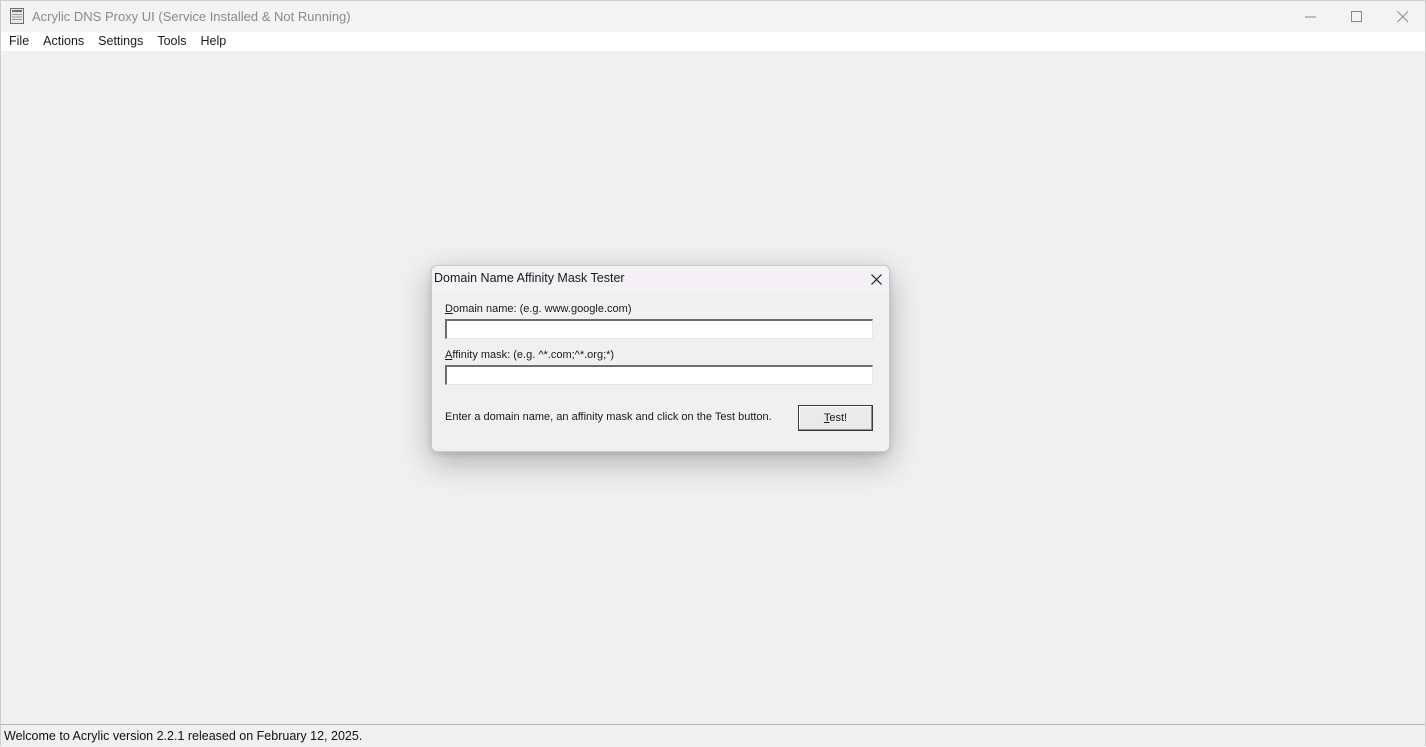 This screenshot has width=1426, height=747. I want to click on maximize-button, so click(1357, 16).